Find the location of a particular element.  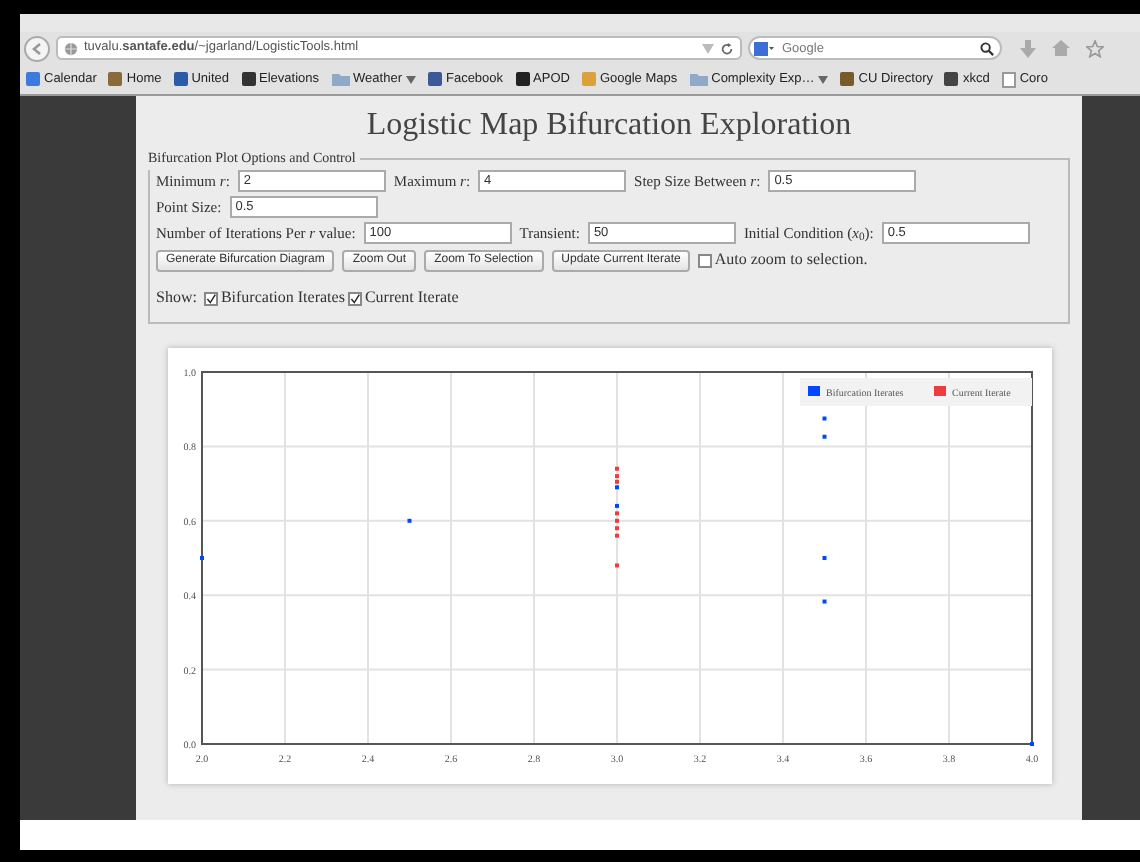

checkbox-label: Bifurcation Iterates is located at coordinates (282, 298).